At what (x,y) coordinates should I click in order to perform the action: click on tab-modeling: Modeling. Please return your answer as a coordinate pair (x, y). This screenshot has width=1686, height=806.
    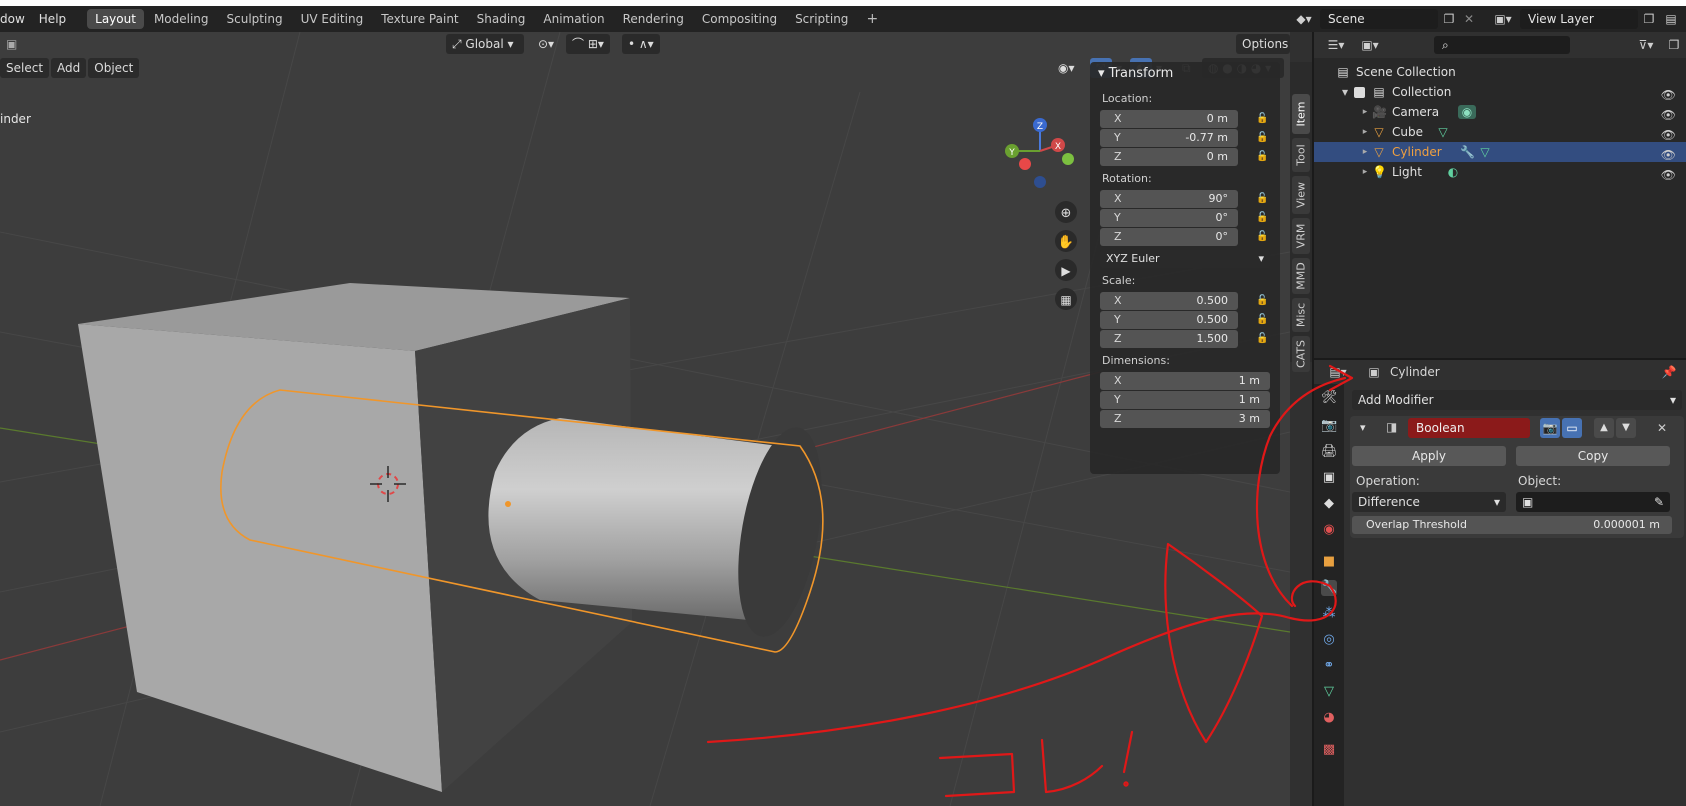
    Looking at the image, I should click on (181, 19).